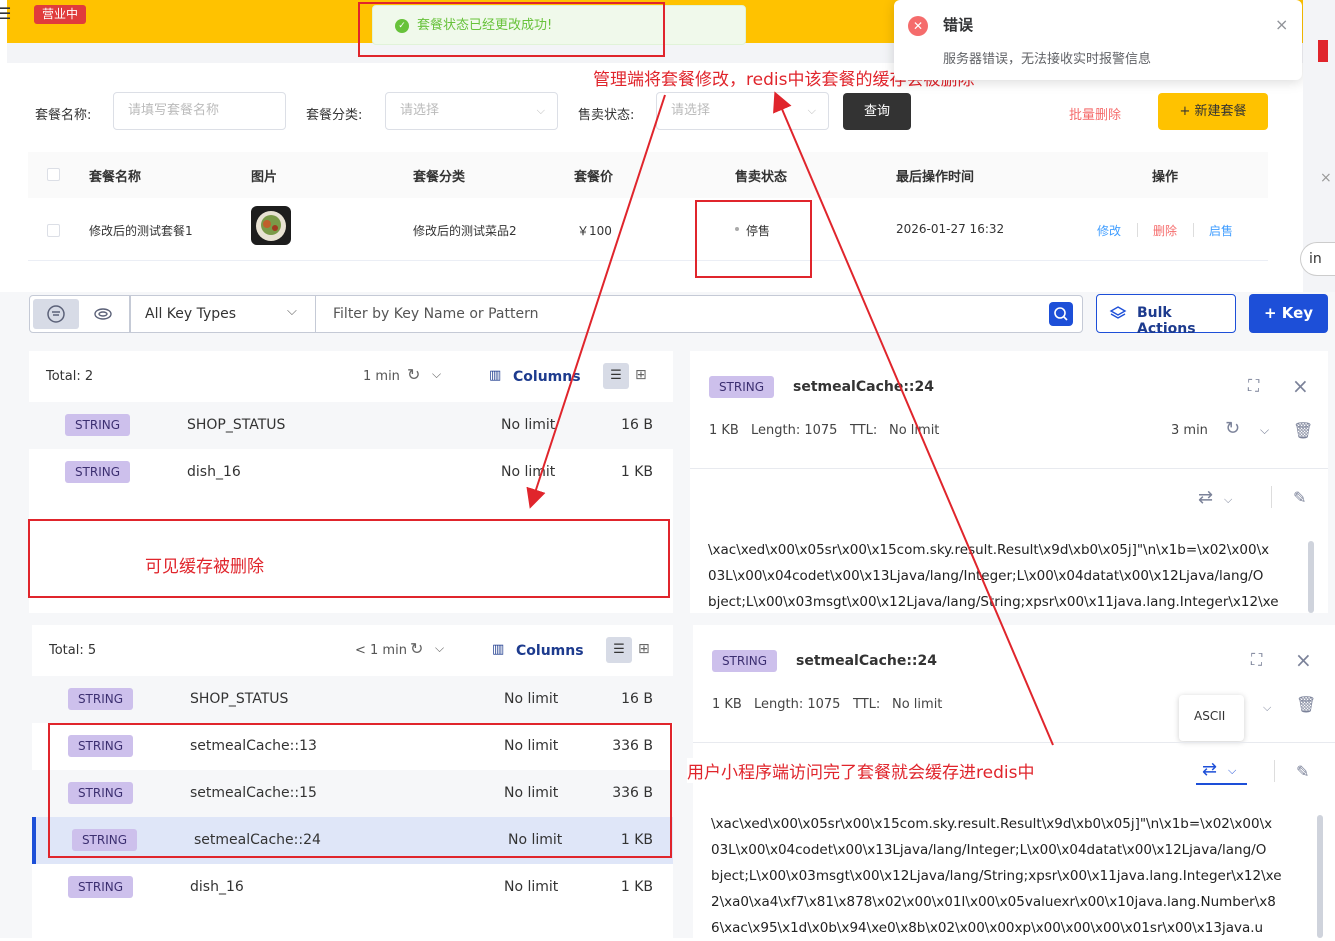 This screenshot has height=941, width=1335. I want to click on arrow-to-sale-status, so click(913, 418).